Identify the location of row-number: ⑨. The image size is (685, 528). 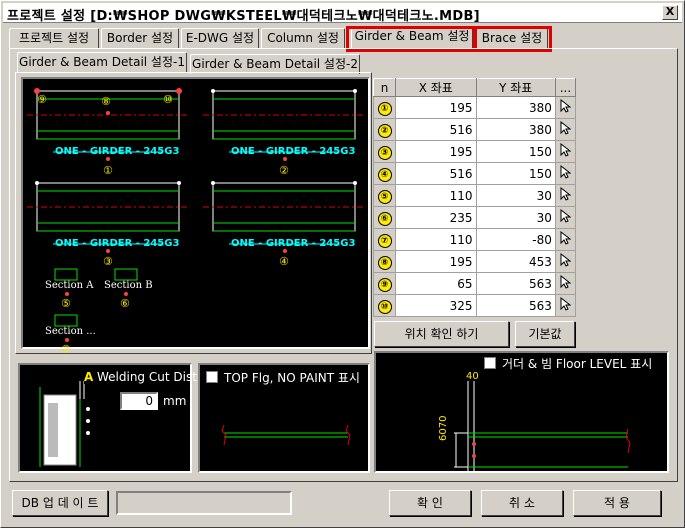
(384, 283).